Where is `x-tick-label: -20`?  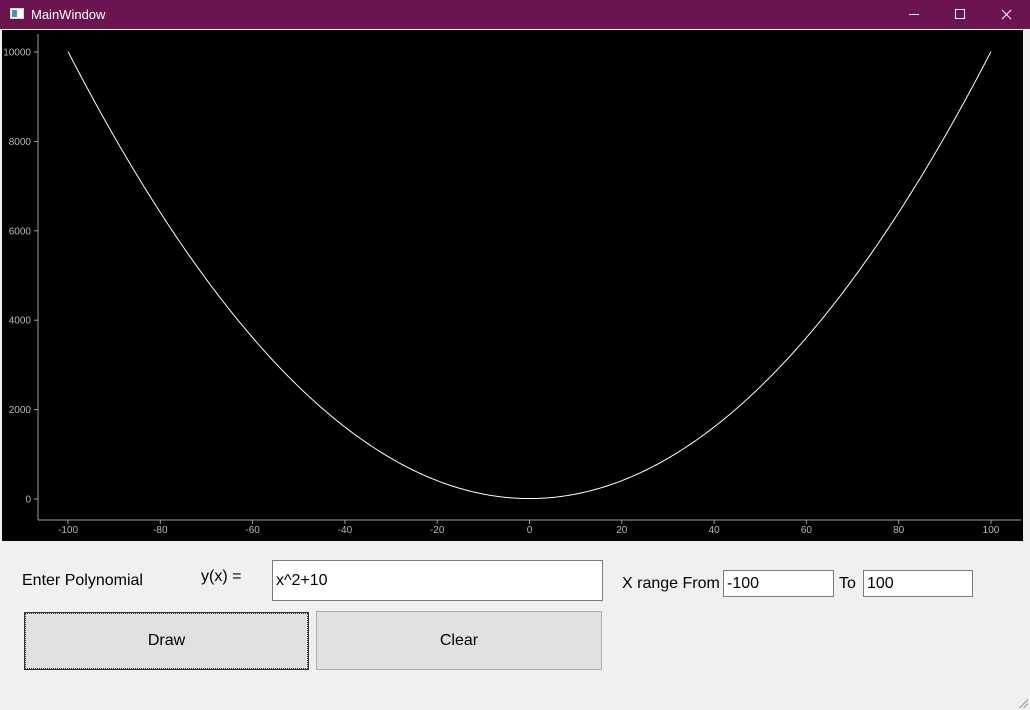 x-tick-label: -20 is located at coordinates (437, 530).